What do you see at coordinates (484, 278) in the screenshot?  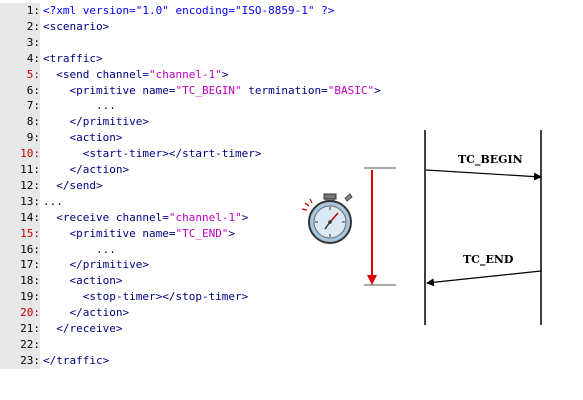 I see `message-arrow-end` at bounding box center [484, 278].